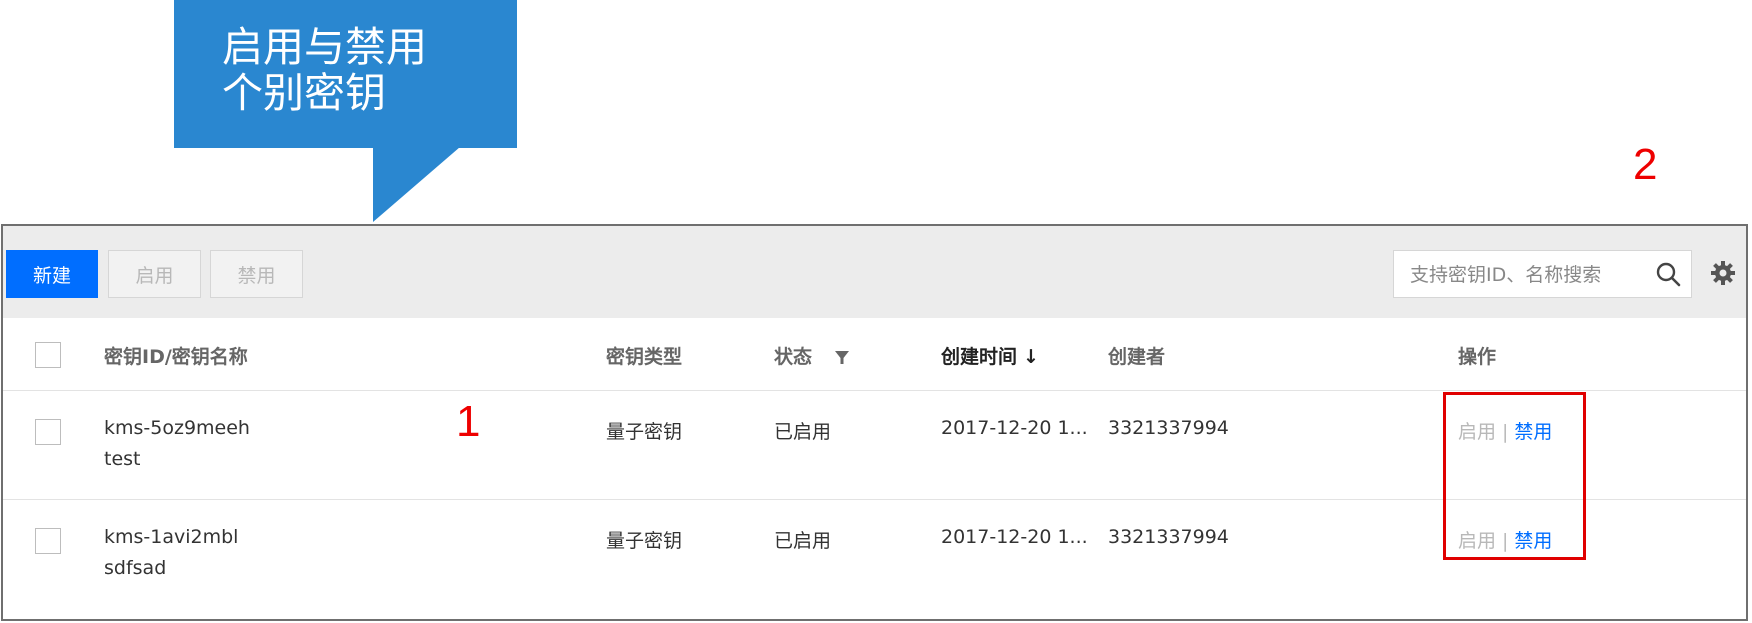 The height and width of the screenshot is (623, 1752). I want to click on column-header-status-label: 状态, so click(793, 357).